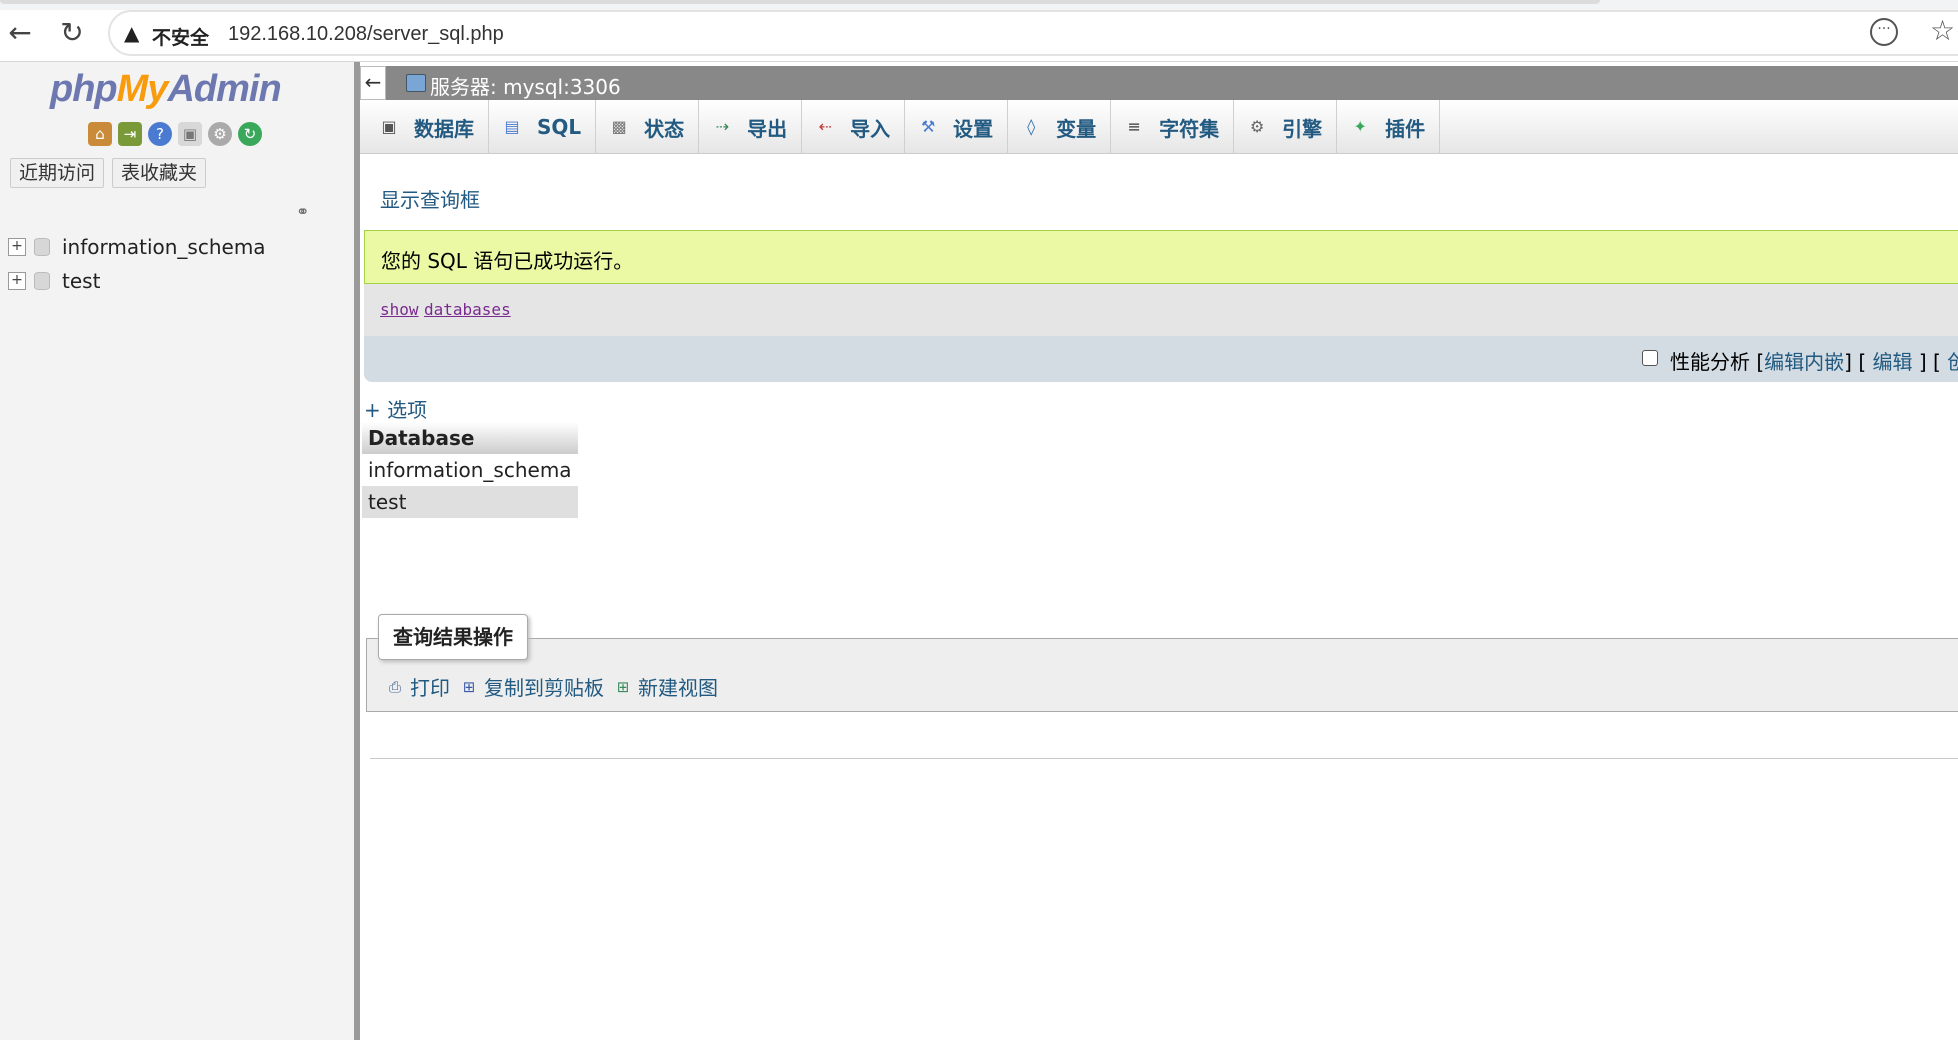 This screenshot has height=1040, width=1958. I want to click on operations-legend: 查询结果操作, so click(453, 637).